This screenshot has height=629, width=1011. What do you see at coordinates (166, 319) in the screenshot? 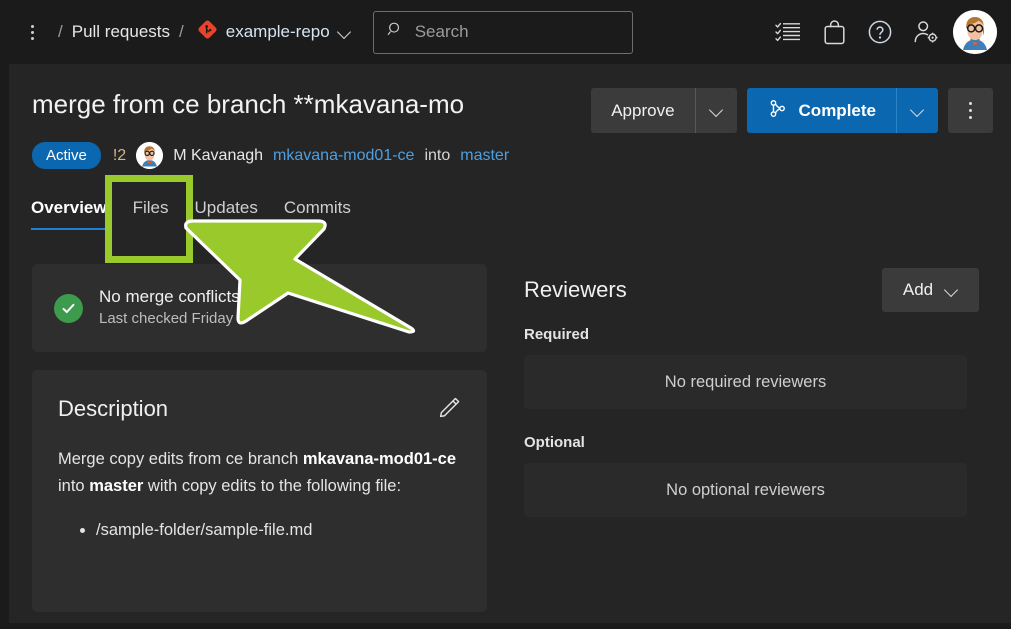
I see `merge-status-subline: Last checked Friday` at bounding box center [166, 319].